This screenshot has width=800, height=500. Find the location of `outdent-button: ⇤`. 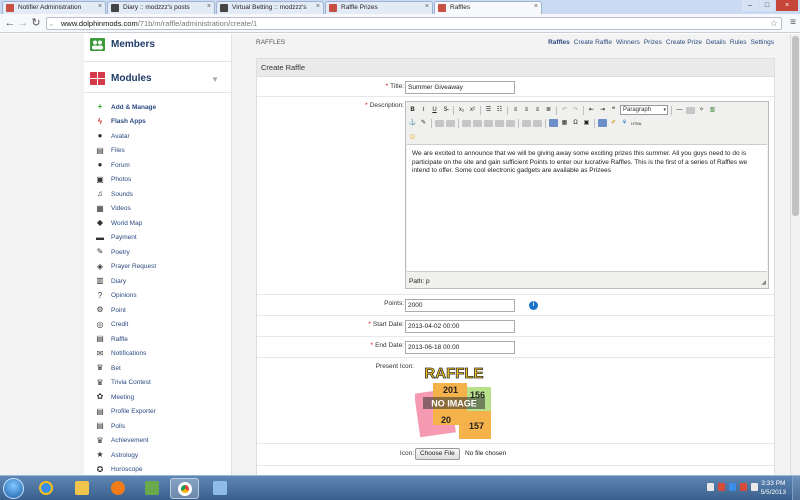

outdent-button: ⇤ is located at coordinates (591, 110).